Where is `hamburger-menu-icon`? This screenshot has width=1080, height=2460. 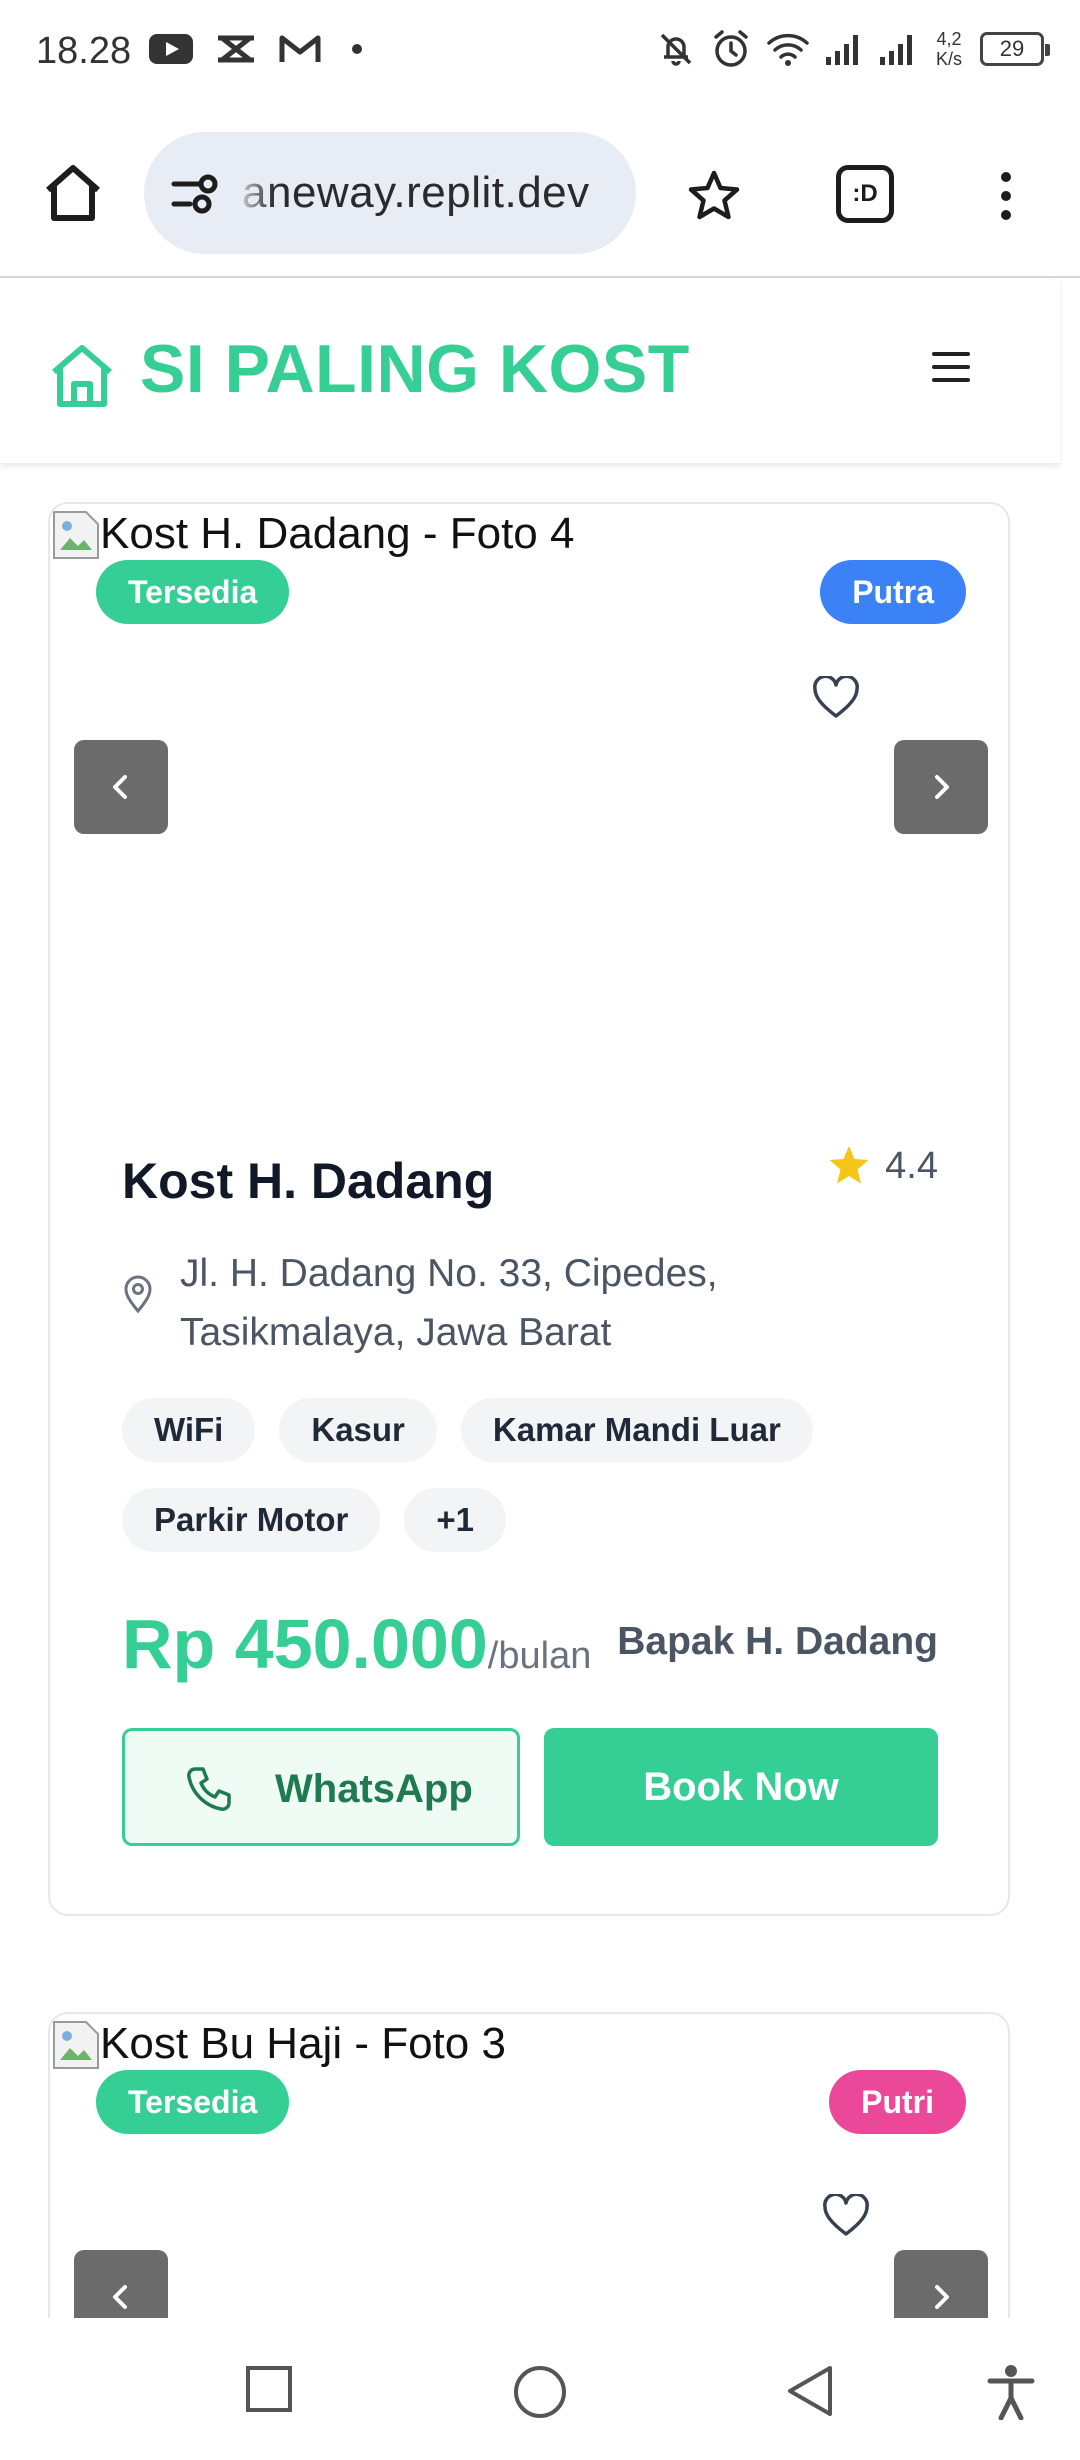 hamburger-menu-icon is located at coordinates (951, 370).